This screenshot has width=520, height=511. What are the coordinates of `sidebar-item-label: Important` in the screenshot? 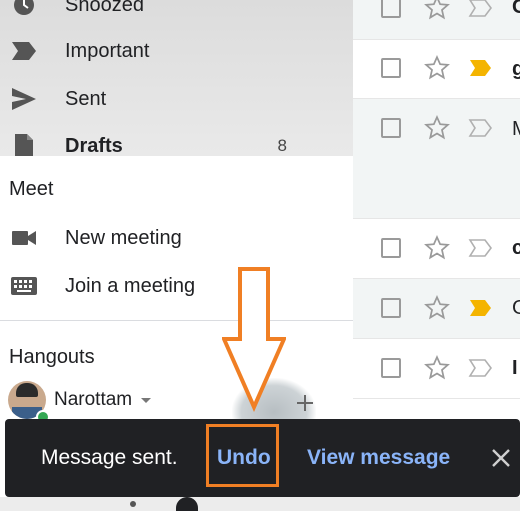 It's located at (107, 50).